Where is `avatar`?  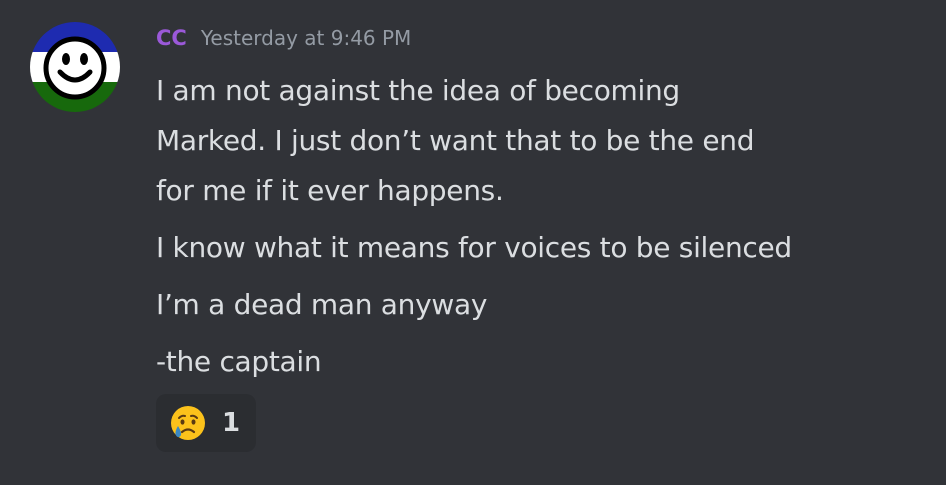
avatar is located at coordinates (75, 67).